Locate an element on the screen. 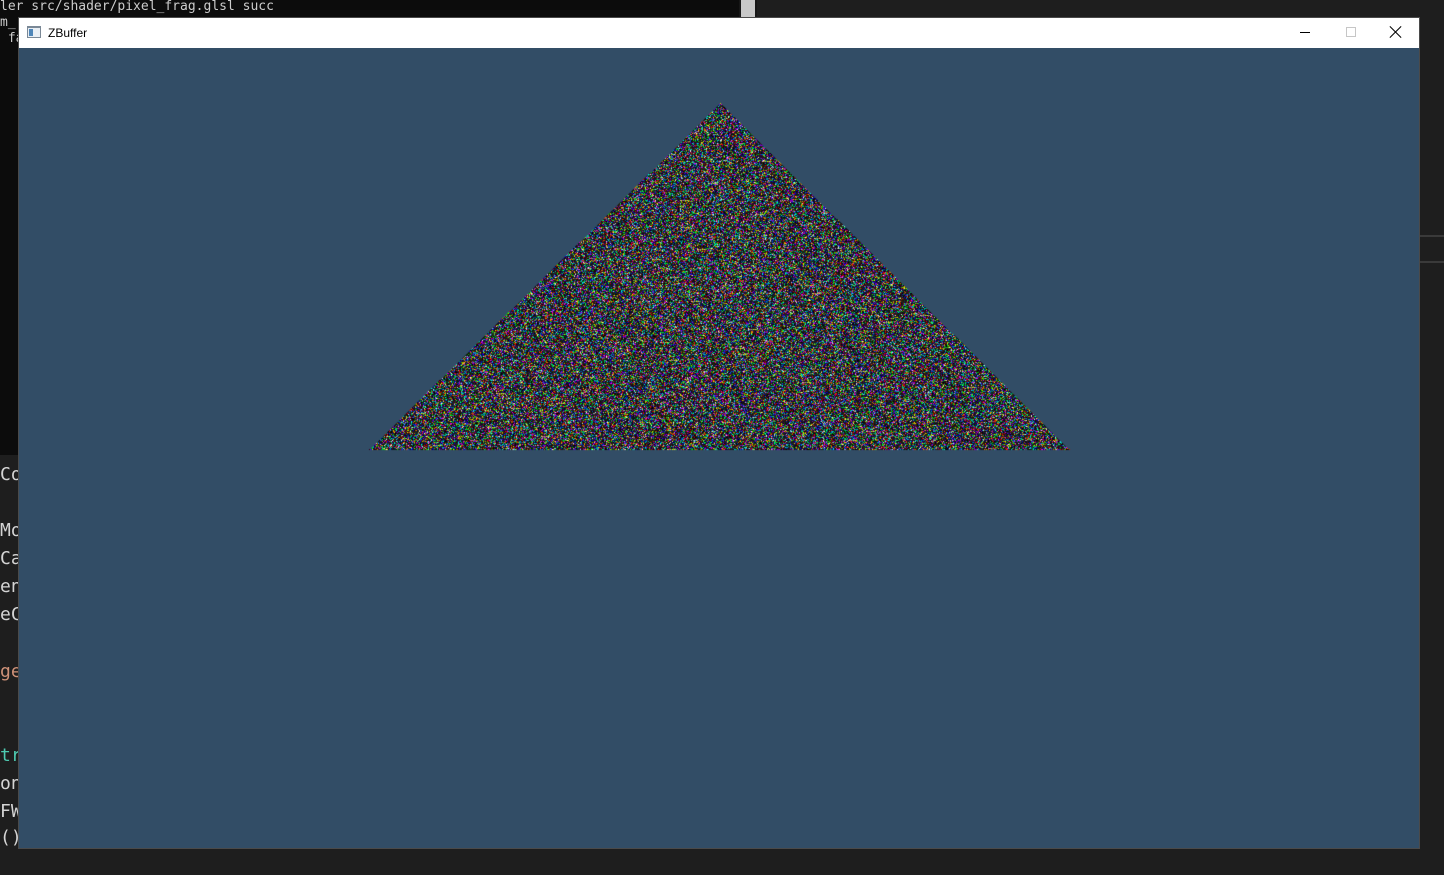 The height and width of the screenshot is (875, 1444). minimize-icon is located at coordinates (1305, 32).